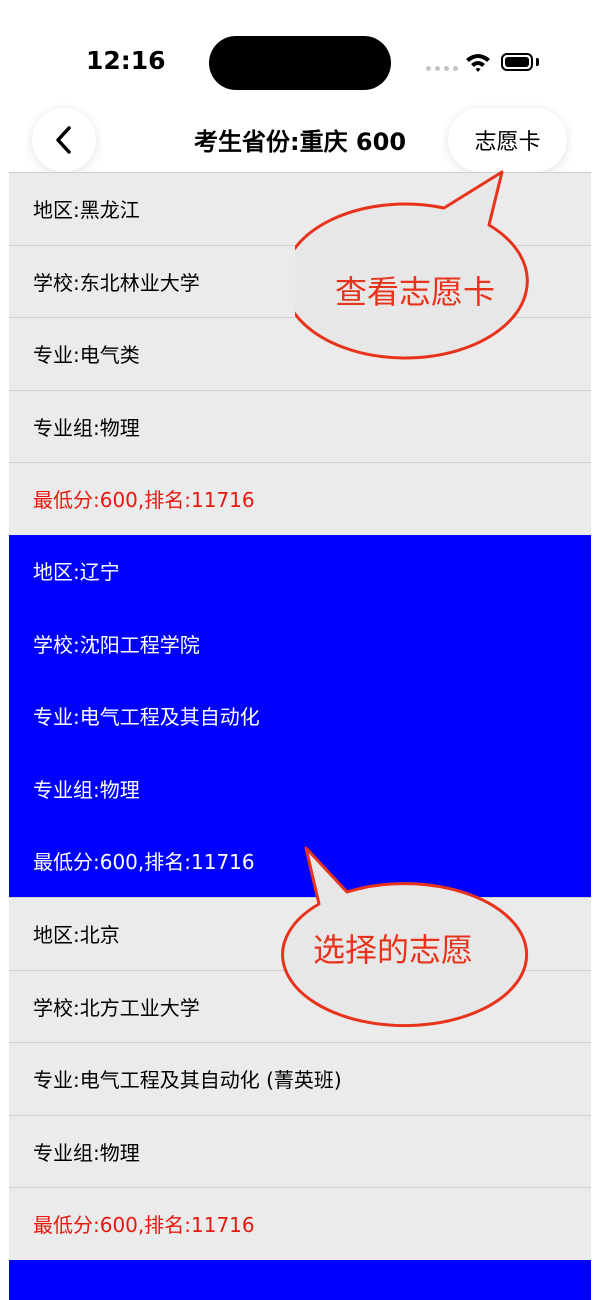  I want to click on chevron-left-icon, so click(63, 140).